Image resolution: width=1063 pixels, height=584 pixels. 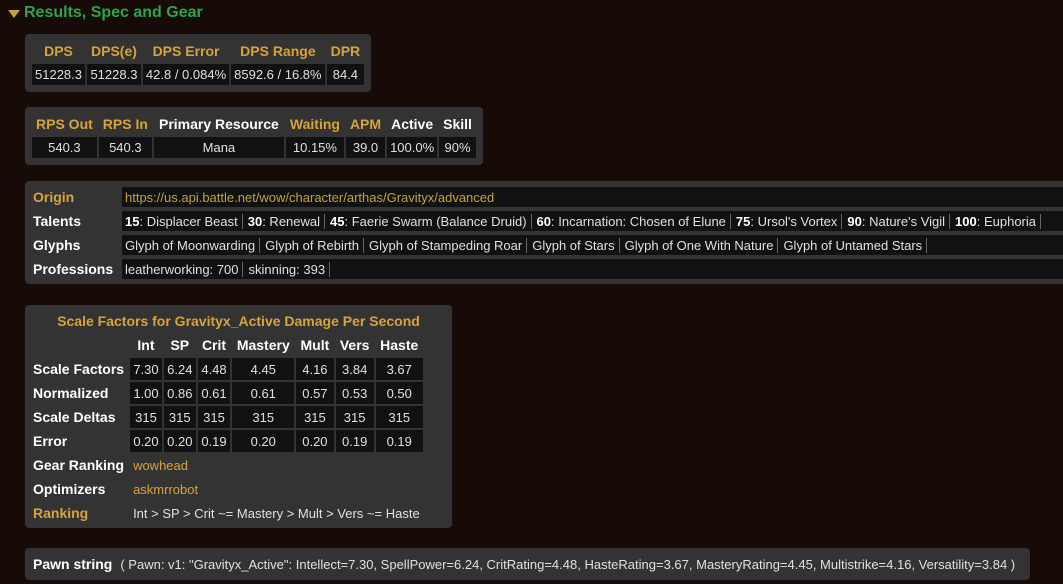 I want to click on talent-item: 100: Euphoria, so click(x=998, y=221).